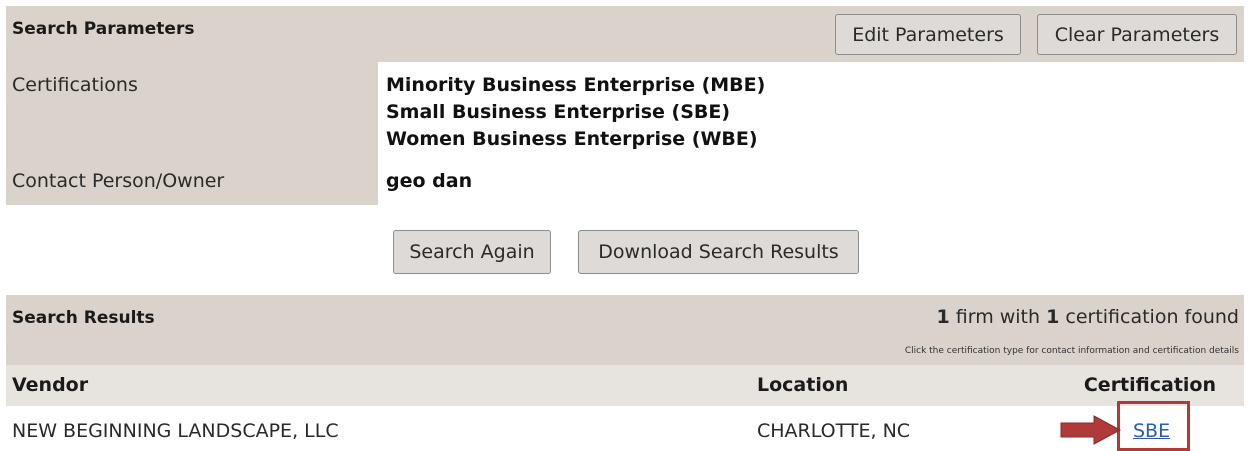  What do you see at coordinates (75, 85) in the screenshot?
I see `parameter-label-certifications: Certifications` at bounding box center [75, 85].